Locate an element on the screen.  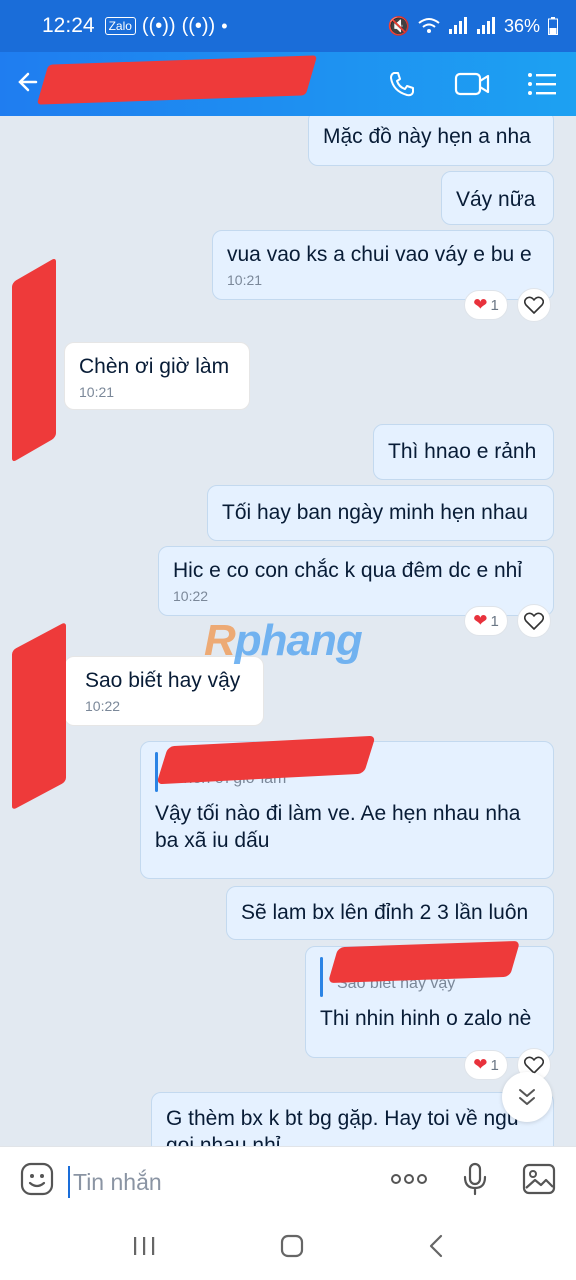
video-camera-icon is located at coordinates (472, 84).